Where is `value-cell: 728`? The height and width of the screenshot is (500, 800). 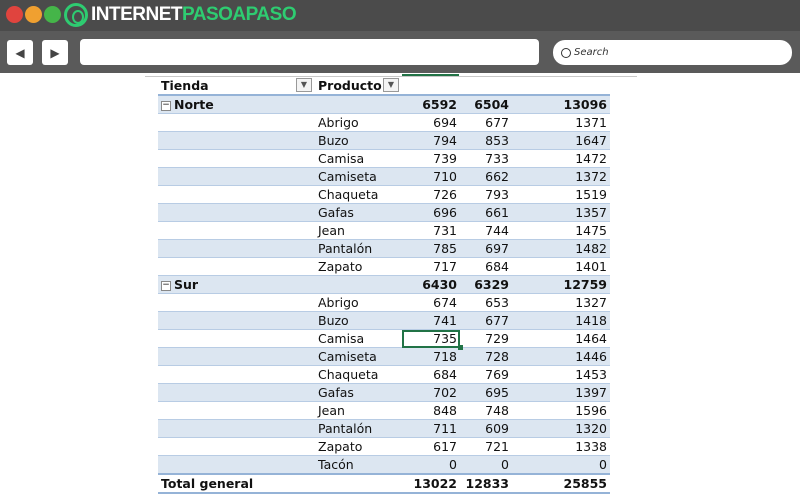 value-cell: 728 is located at coordinates (486, 356).